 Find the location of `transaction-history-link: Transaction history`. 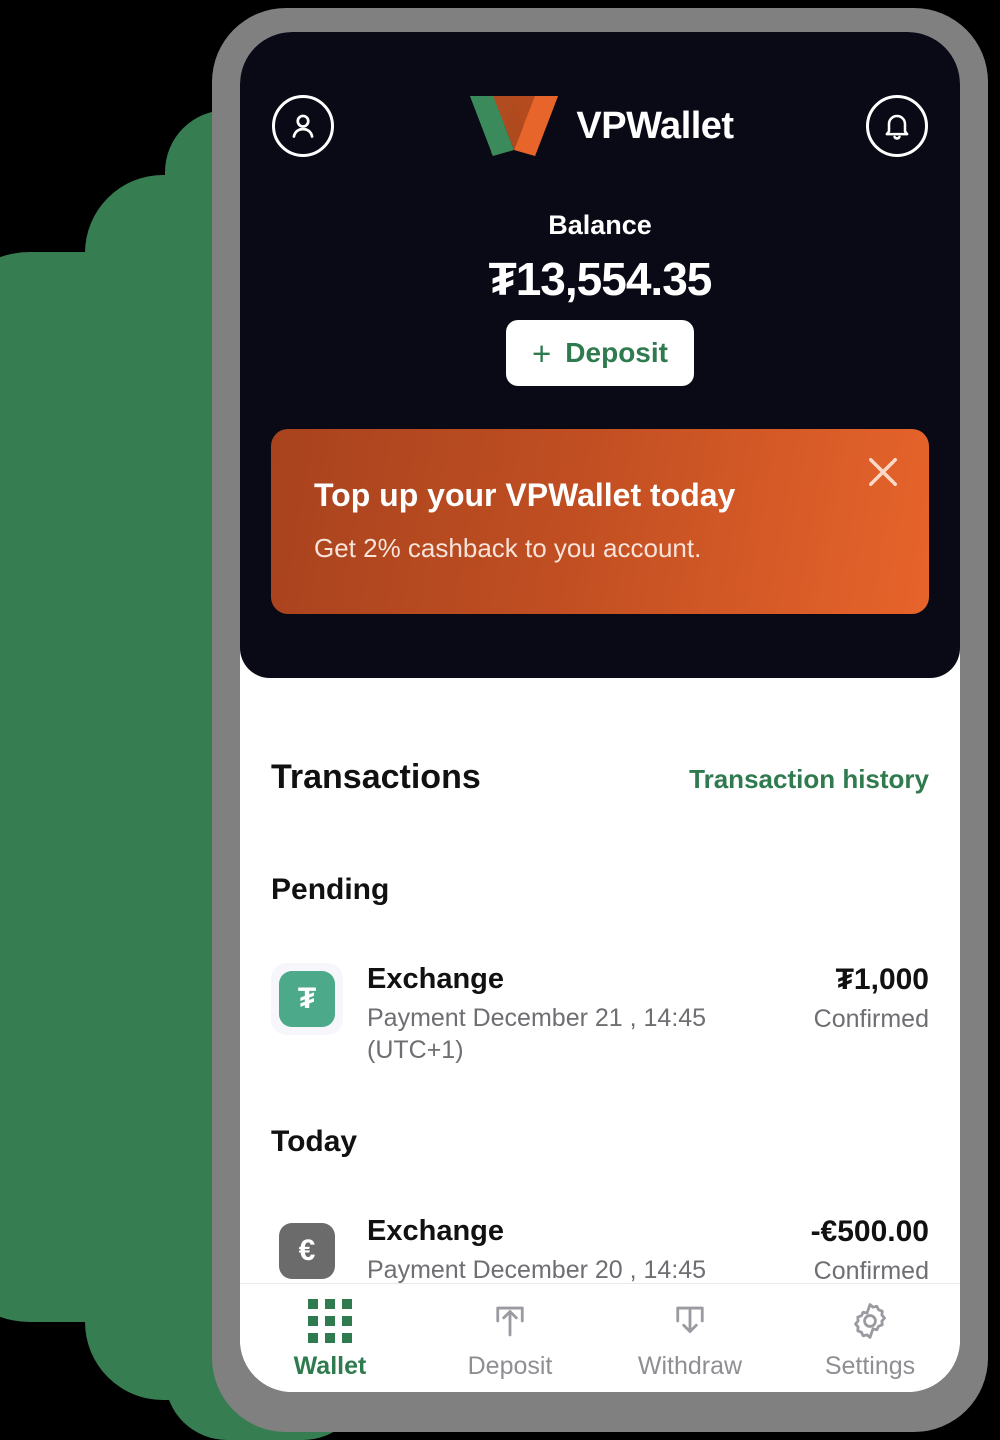

transaction-history-link: Transaction history is located at coordinates (809, 779).